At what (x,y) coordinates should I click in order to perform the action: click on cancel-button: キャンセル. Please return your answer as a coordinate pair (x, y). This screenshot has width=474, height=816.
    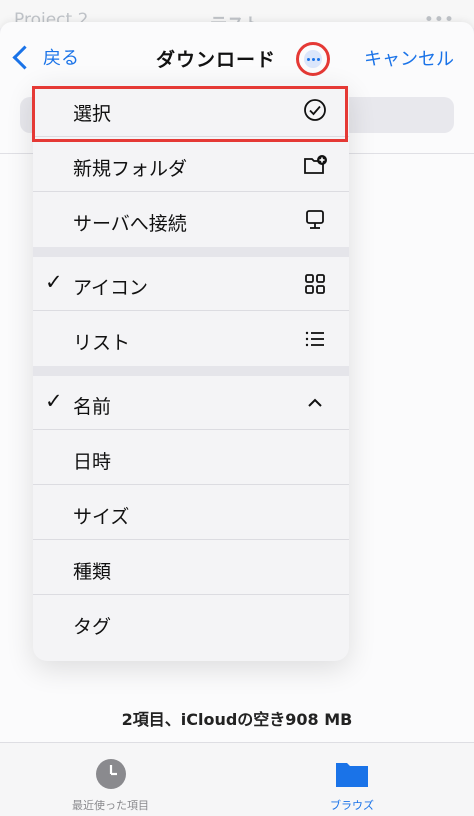
    Looking at the image, I should click on (409, 58).